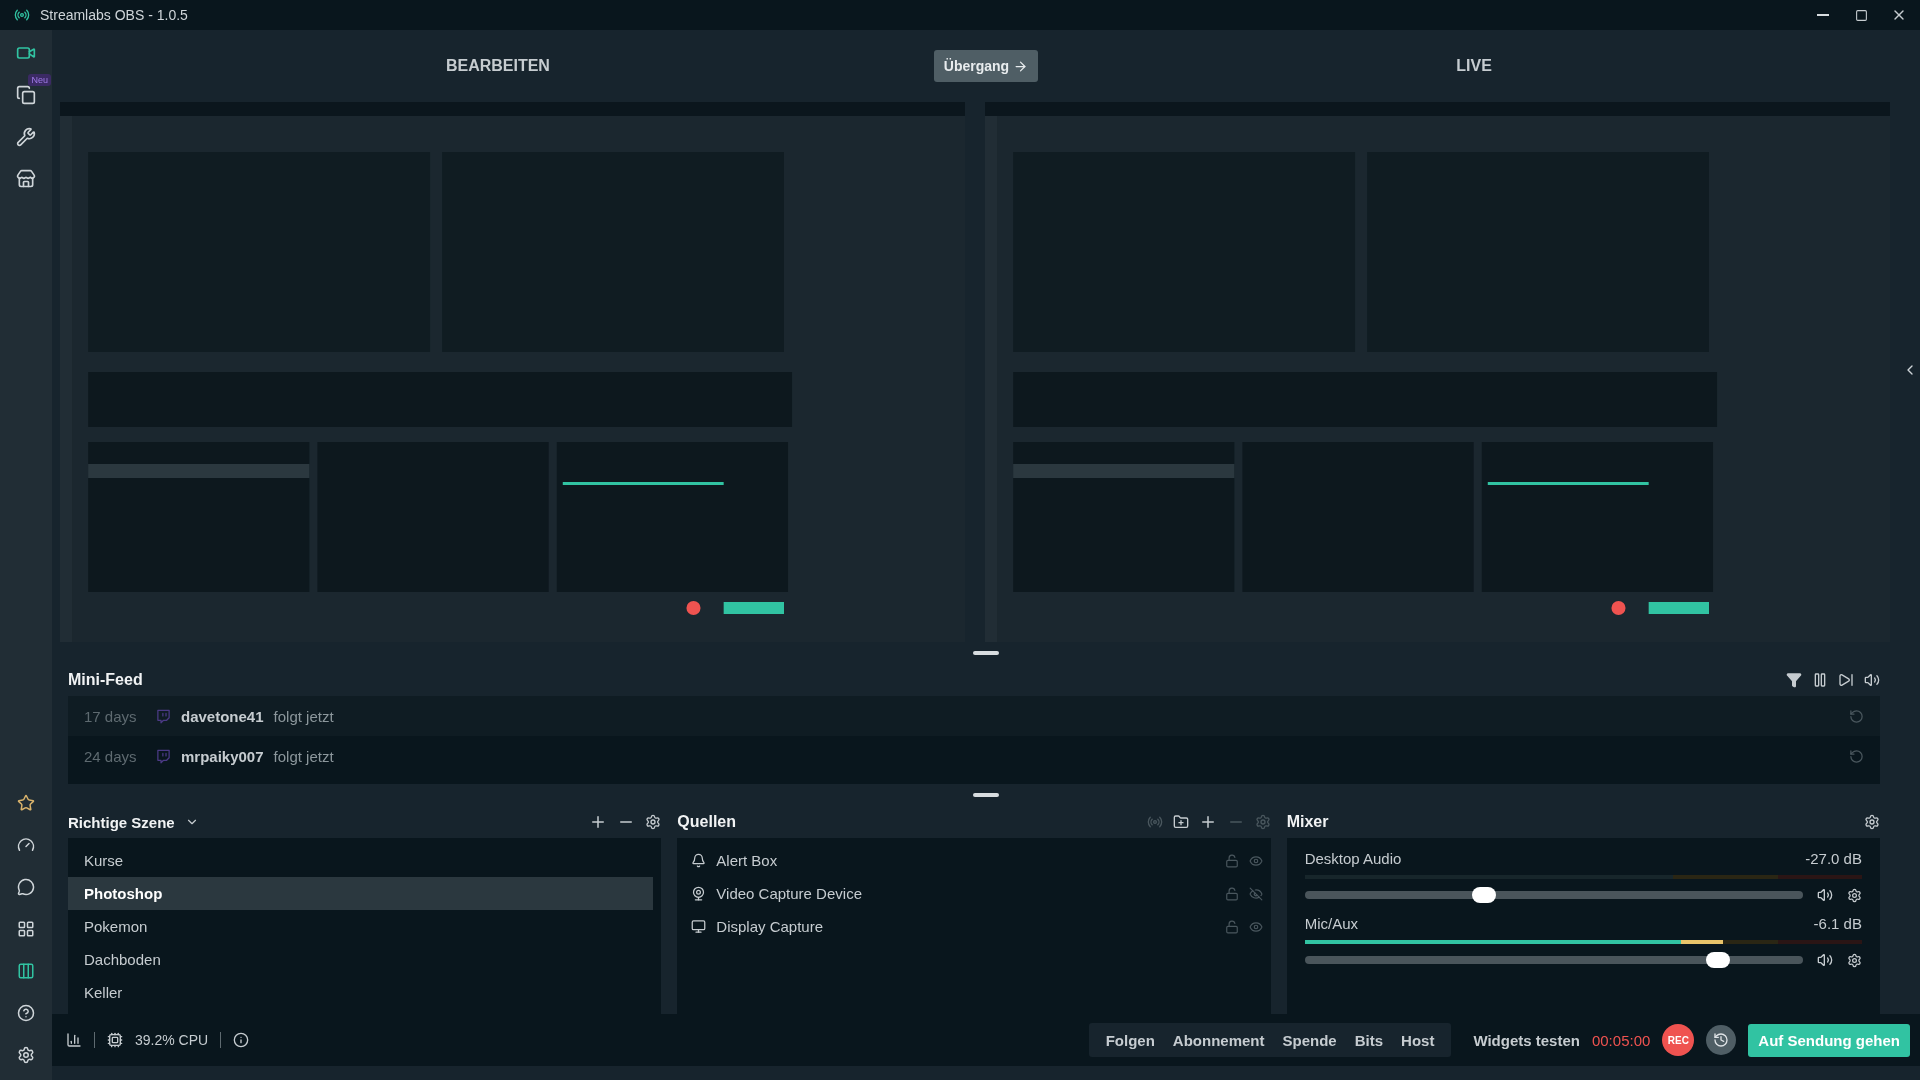  Describe the element at coordinates (111, 756) in the screenshot. I see `event-time: 24 days` at that location.